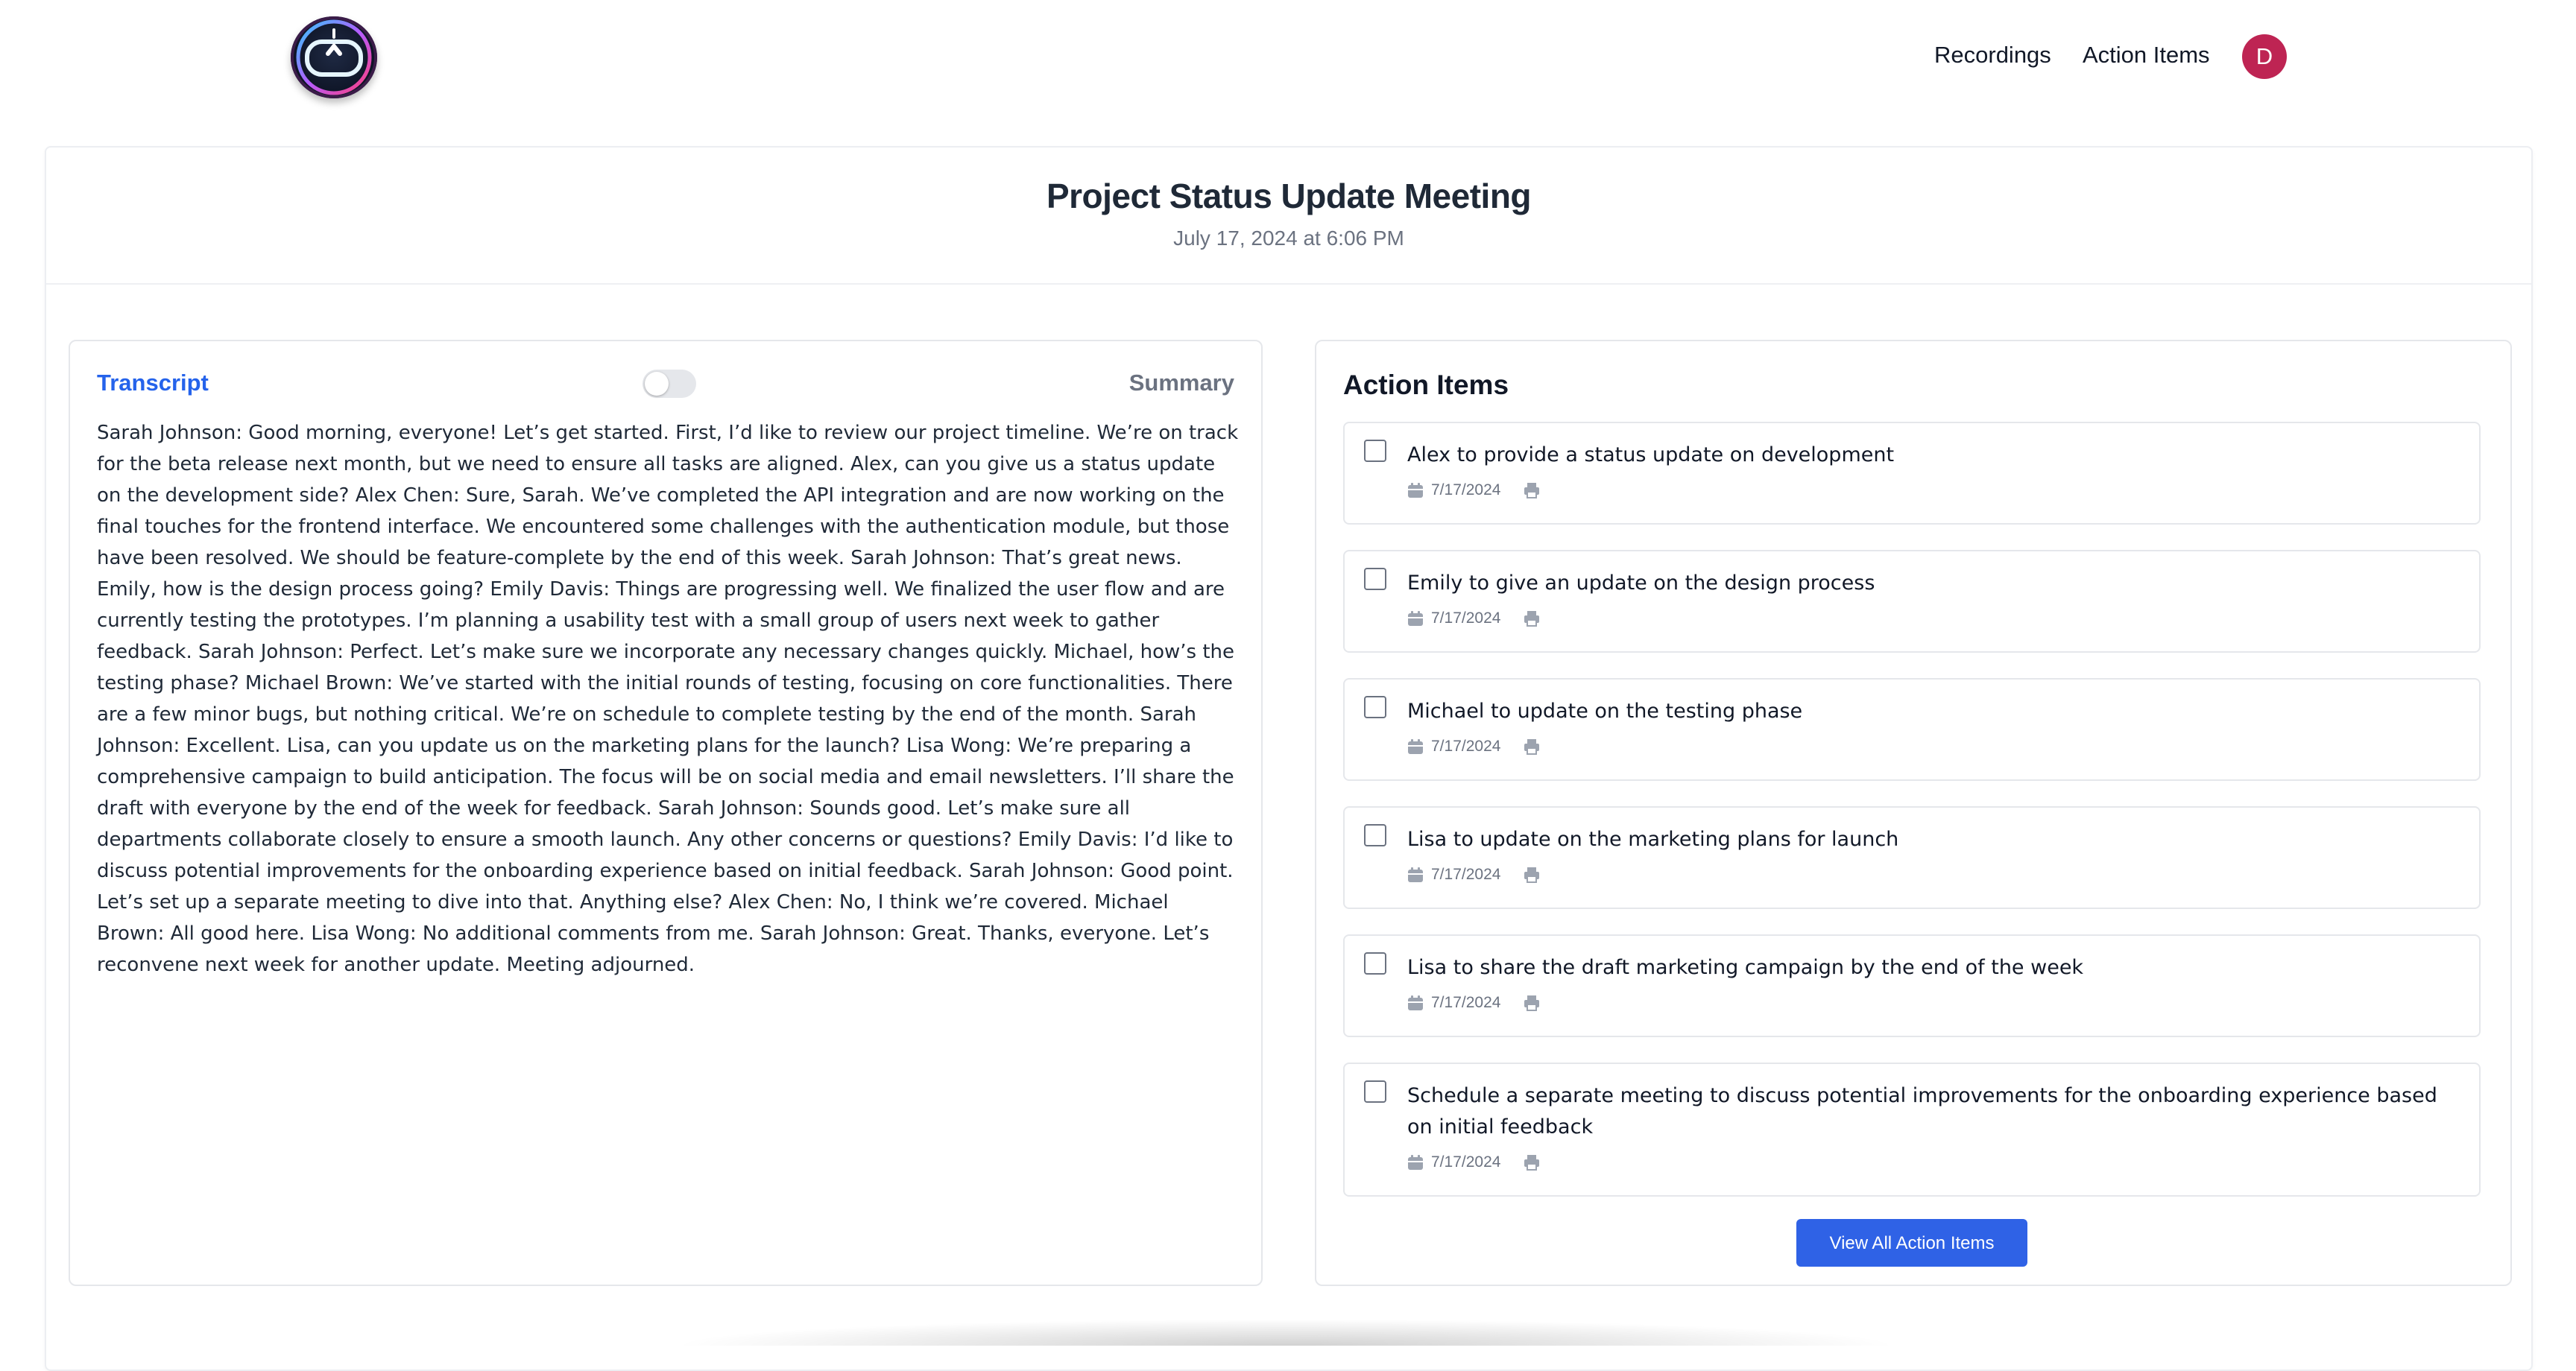 This screenshot has height=1371, width=2576. What do you see at coordinates (1912, 1243) in the screenshot?
I see `view-all-action-items-button: View All Action Items` at bounding box center [1912, 1243].